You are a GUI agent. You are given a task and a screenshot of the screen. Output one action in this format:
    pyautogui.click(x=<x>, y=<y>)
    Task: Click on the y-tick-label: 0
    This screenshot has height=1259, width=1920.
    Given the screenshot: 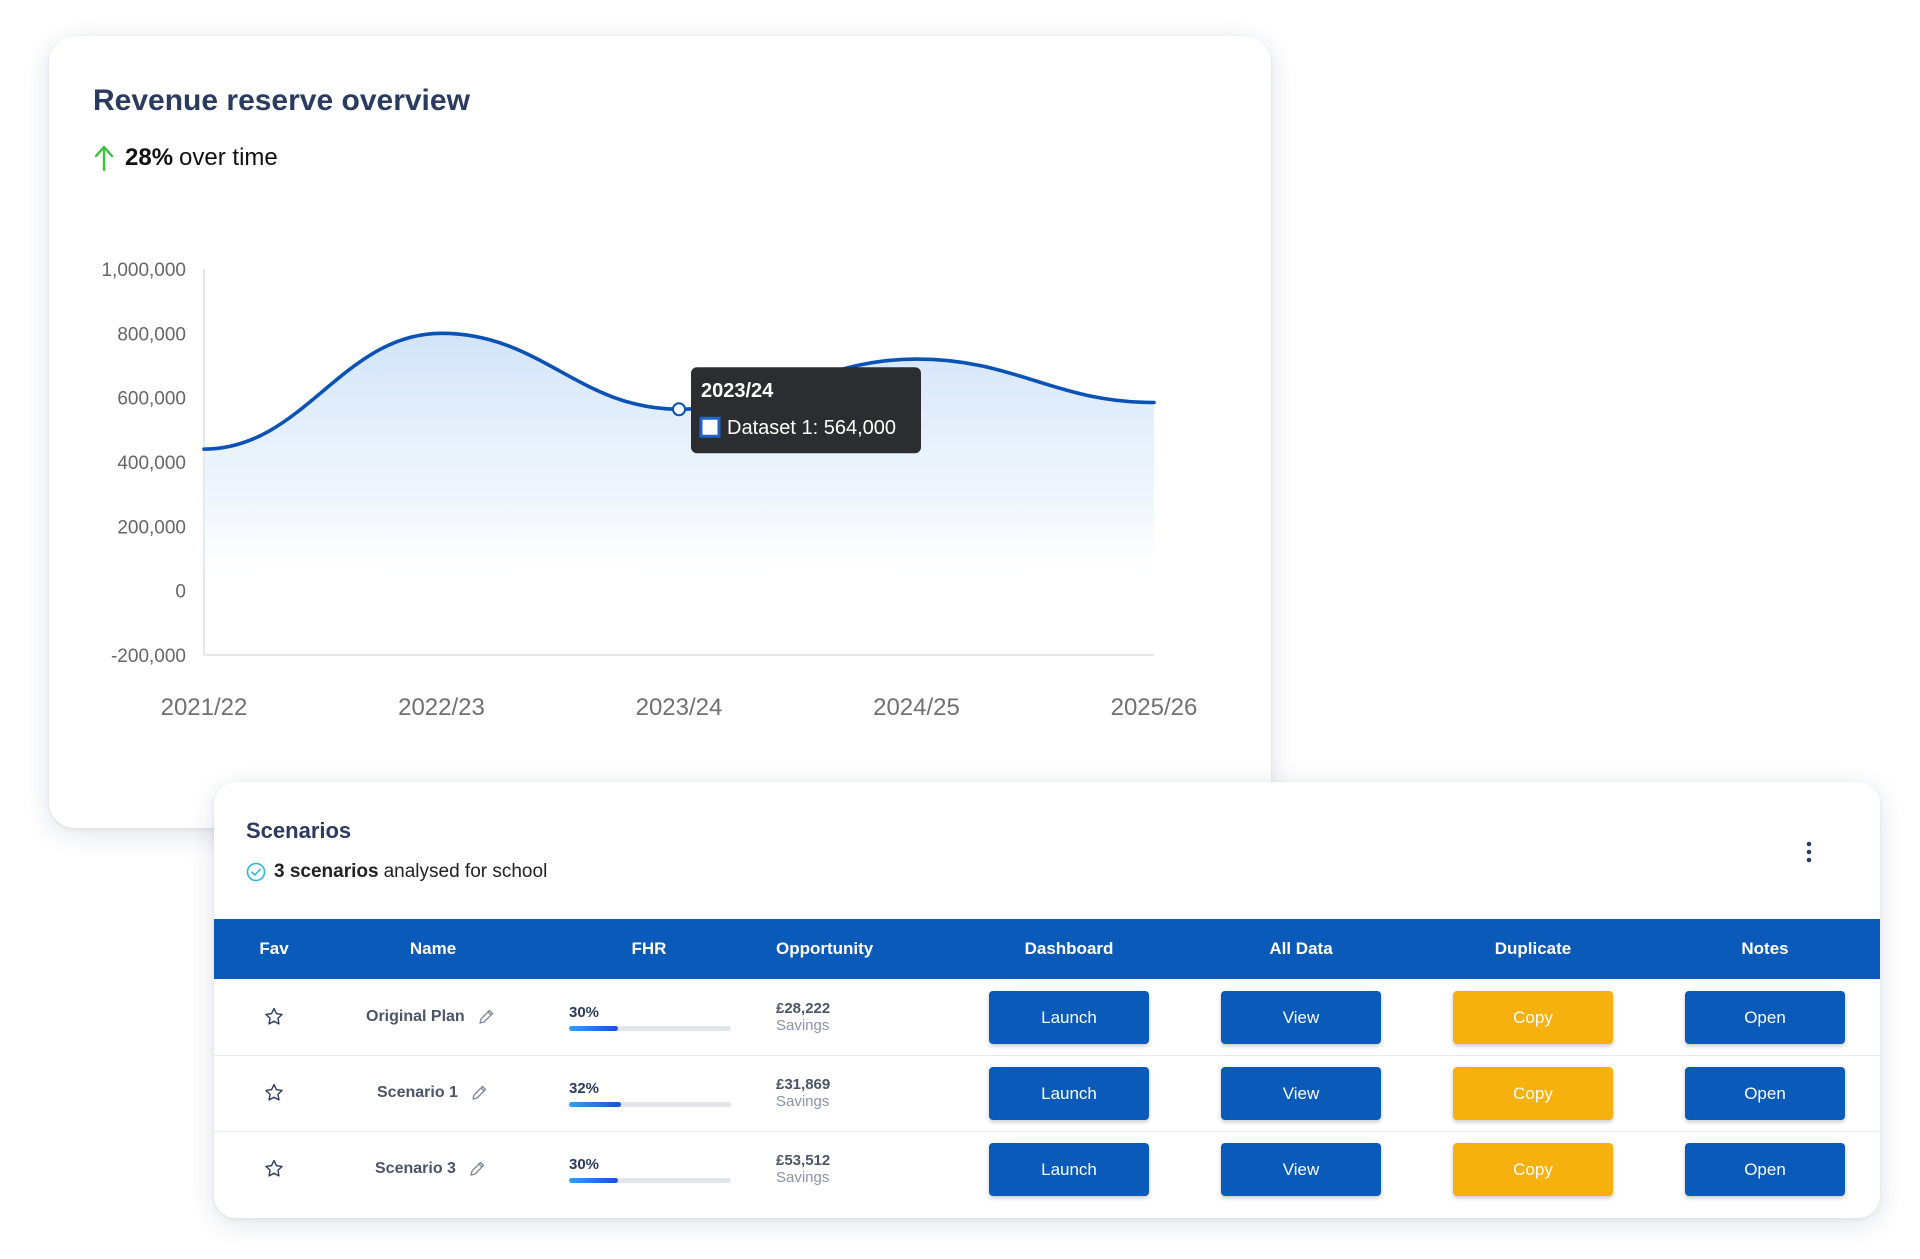 What is the action you would take?
    pyautogui.click(x=180, y=592)
    